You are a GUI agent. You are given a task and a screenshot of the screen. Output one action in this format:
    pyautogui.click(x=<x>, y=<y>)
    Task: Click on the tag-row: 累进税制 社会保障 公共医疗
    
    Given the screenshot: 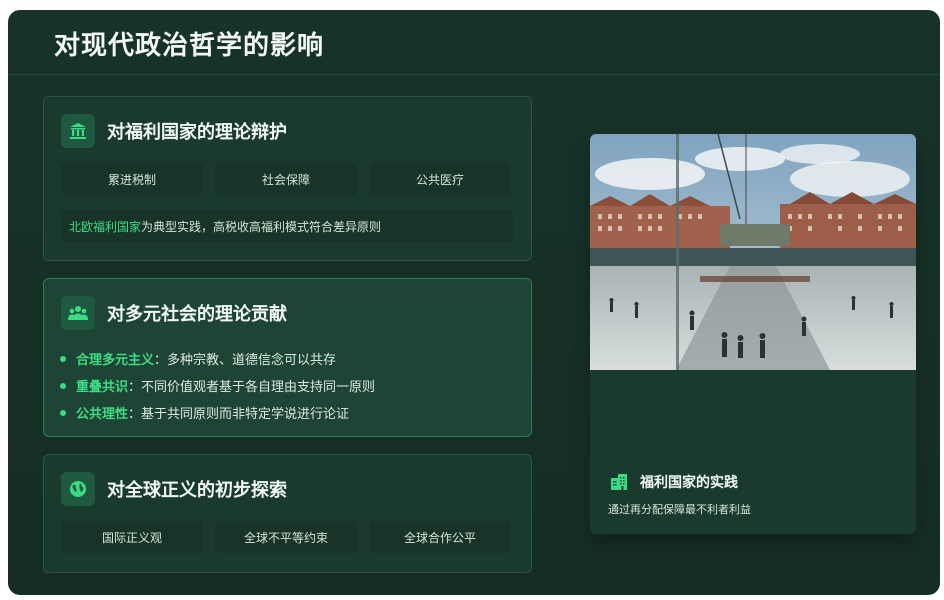 What is the action you would take?
    pyautogui.click(x=286, y=179)
    